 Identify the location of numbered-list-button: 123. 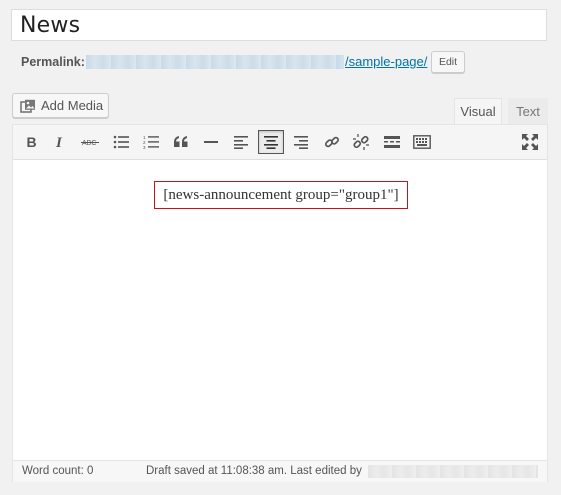
(151, 142).